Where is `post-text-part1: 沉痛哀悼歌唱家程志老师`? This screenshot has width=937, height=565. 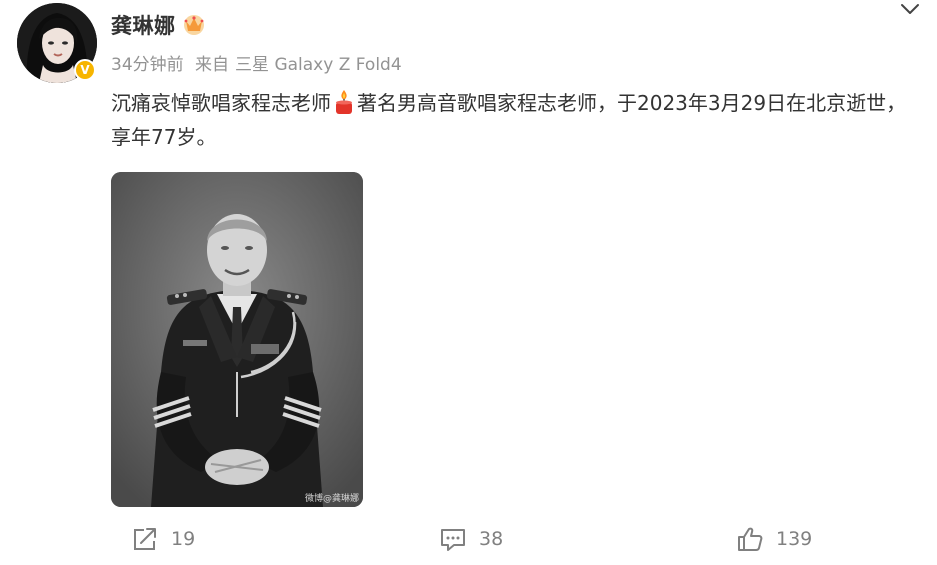
post-text-part1: 沉痛哀悼歌唱家程志老师 is located at coordinates (221, 103).